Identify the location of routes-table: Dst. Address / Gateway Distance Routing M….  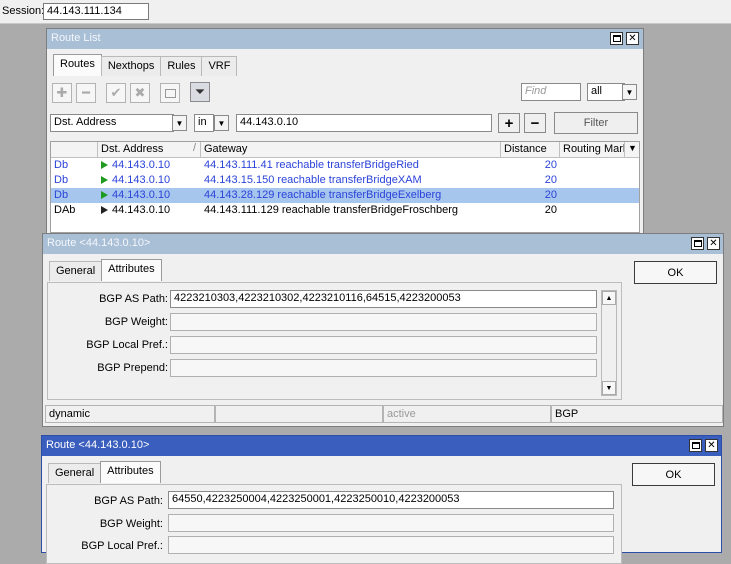
(345, 187).